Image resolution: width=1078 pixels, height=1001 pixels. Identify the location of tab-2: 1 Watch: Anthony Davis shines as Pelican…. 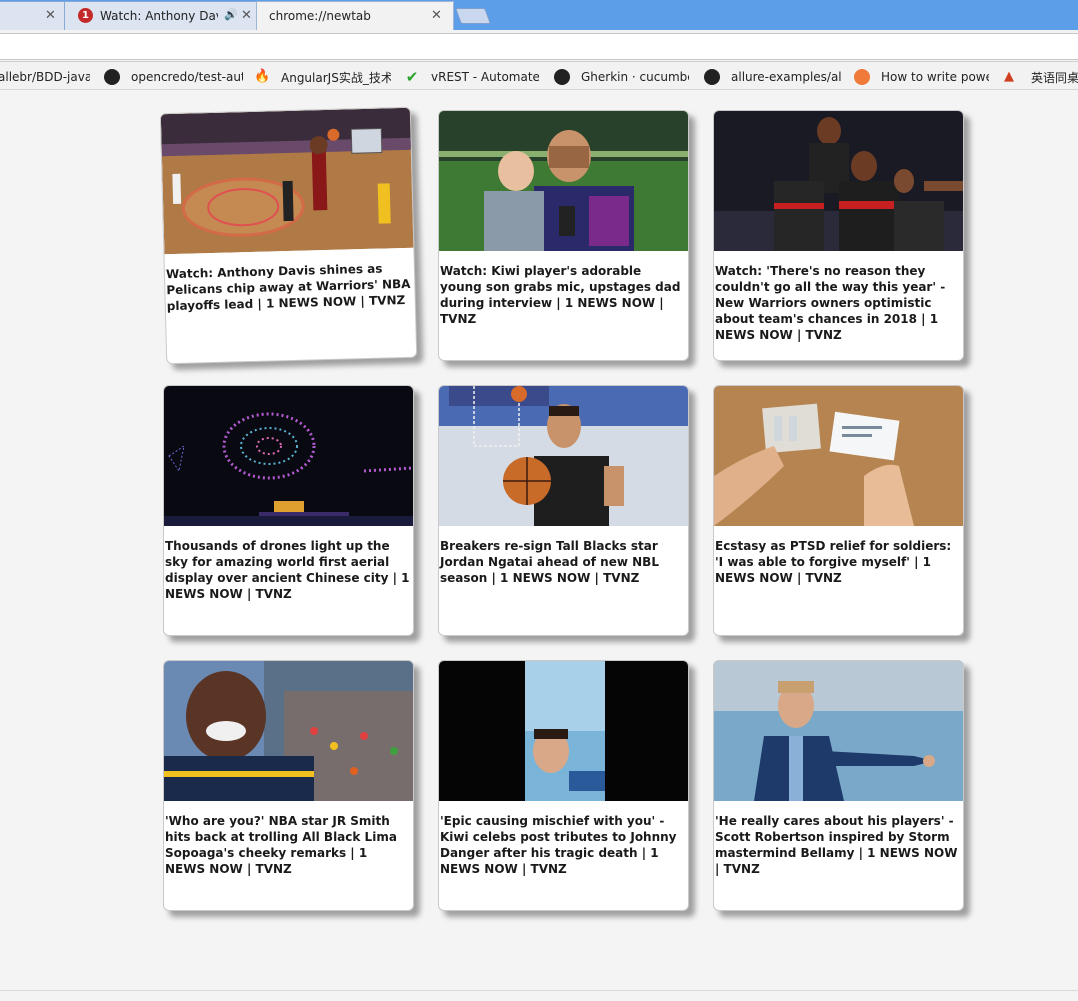
(161, 15).